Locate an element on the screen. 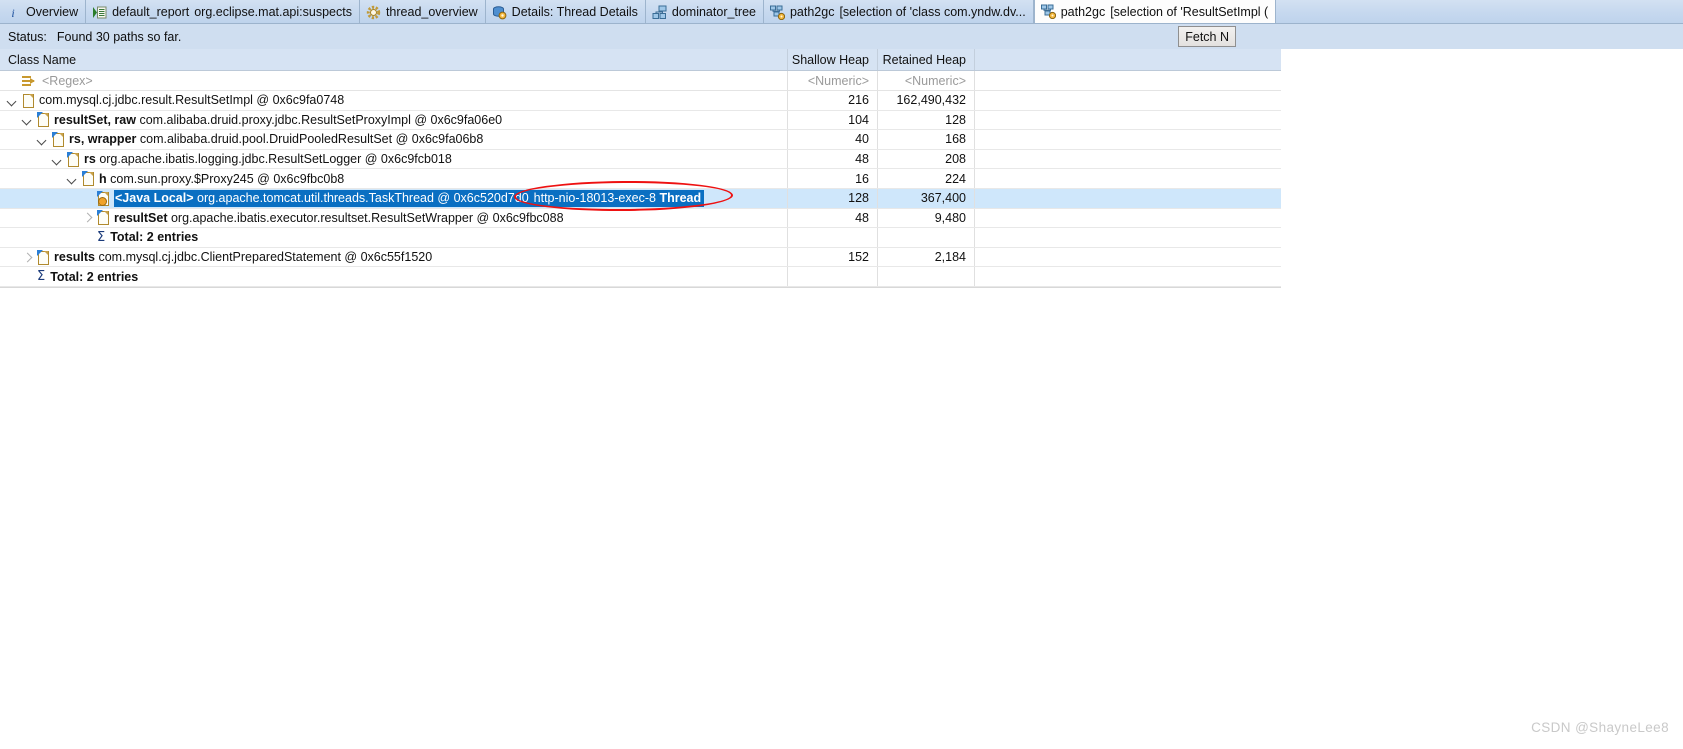  tab-label: default_report is located at coordinates (151, 12).